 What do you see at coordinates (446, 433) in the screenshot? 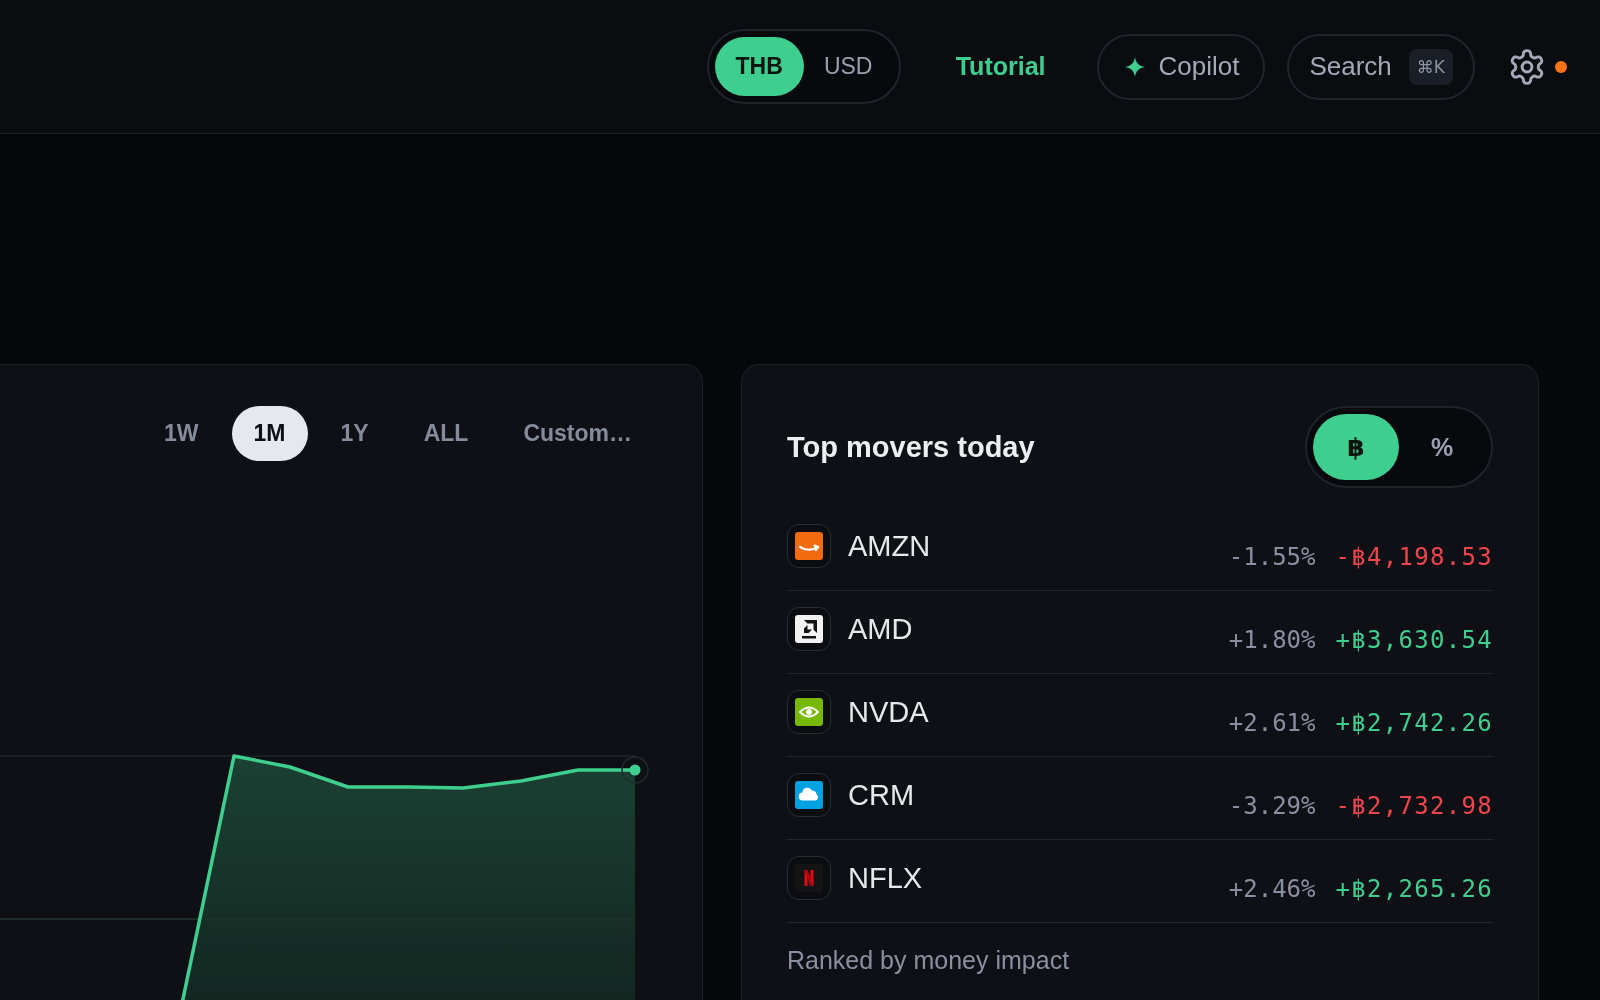
I see `range-tab: ALL` at bounding box center [446, 433].